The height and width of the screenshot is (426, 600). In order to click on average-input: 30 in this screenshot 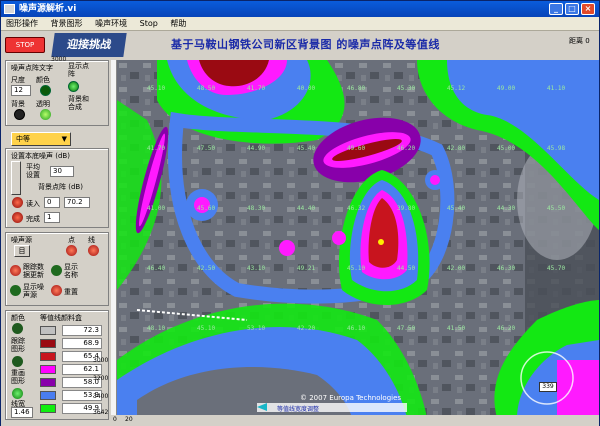, I will do `click(62, 171)`.